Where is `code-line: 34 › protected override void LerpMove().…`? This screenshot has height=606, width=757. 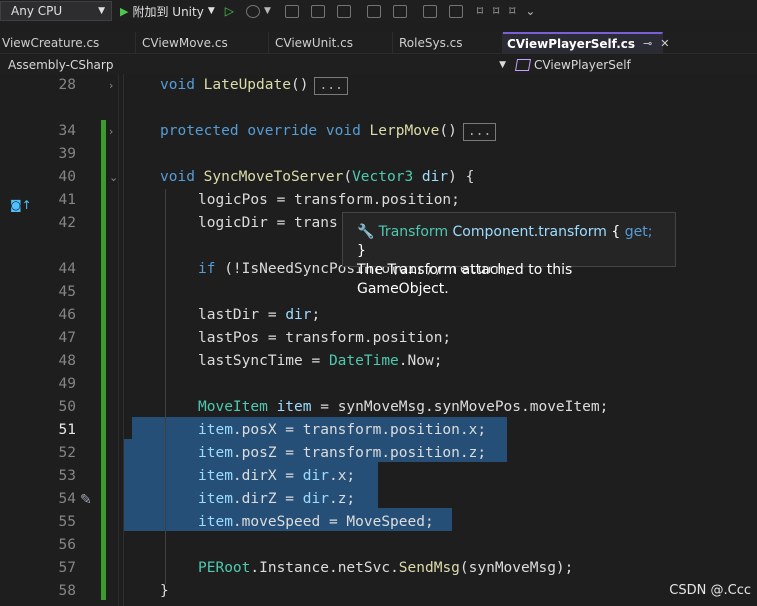
code-line: 34 › protected override void LerpMove().… is located at coordinates (378, 131).